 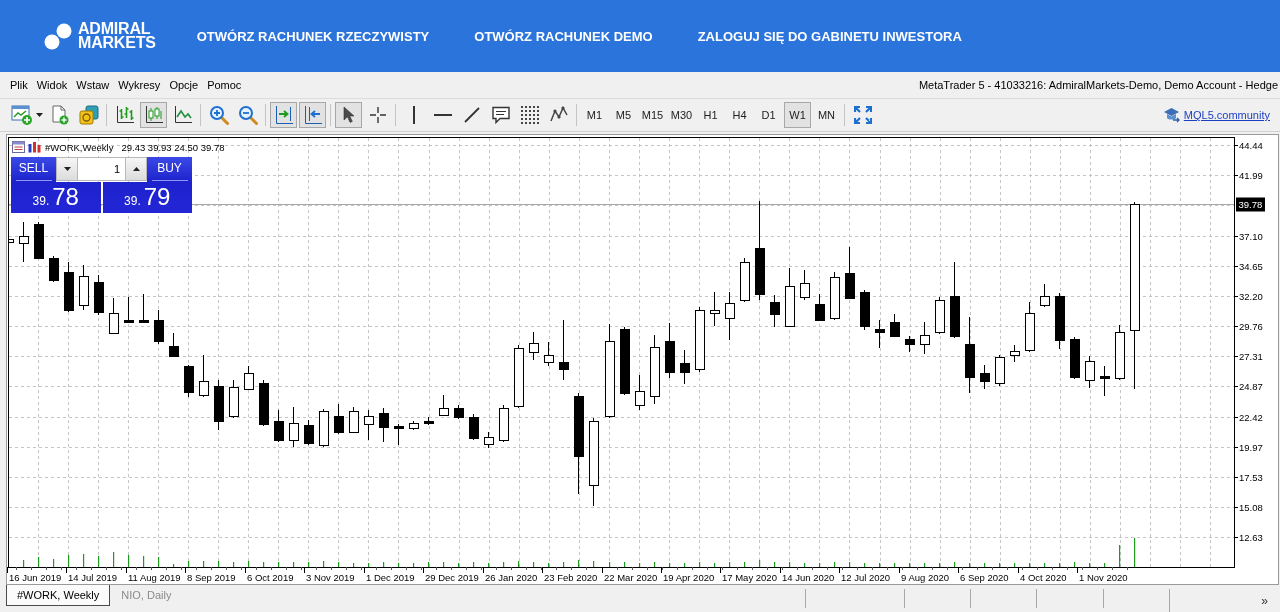 I want to click on logo-text: ADMIRAL, so click(x=114, y=29).